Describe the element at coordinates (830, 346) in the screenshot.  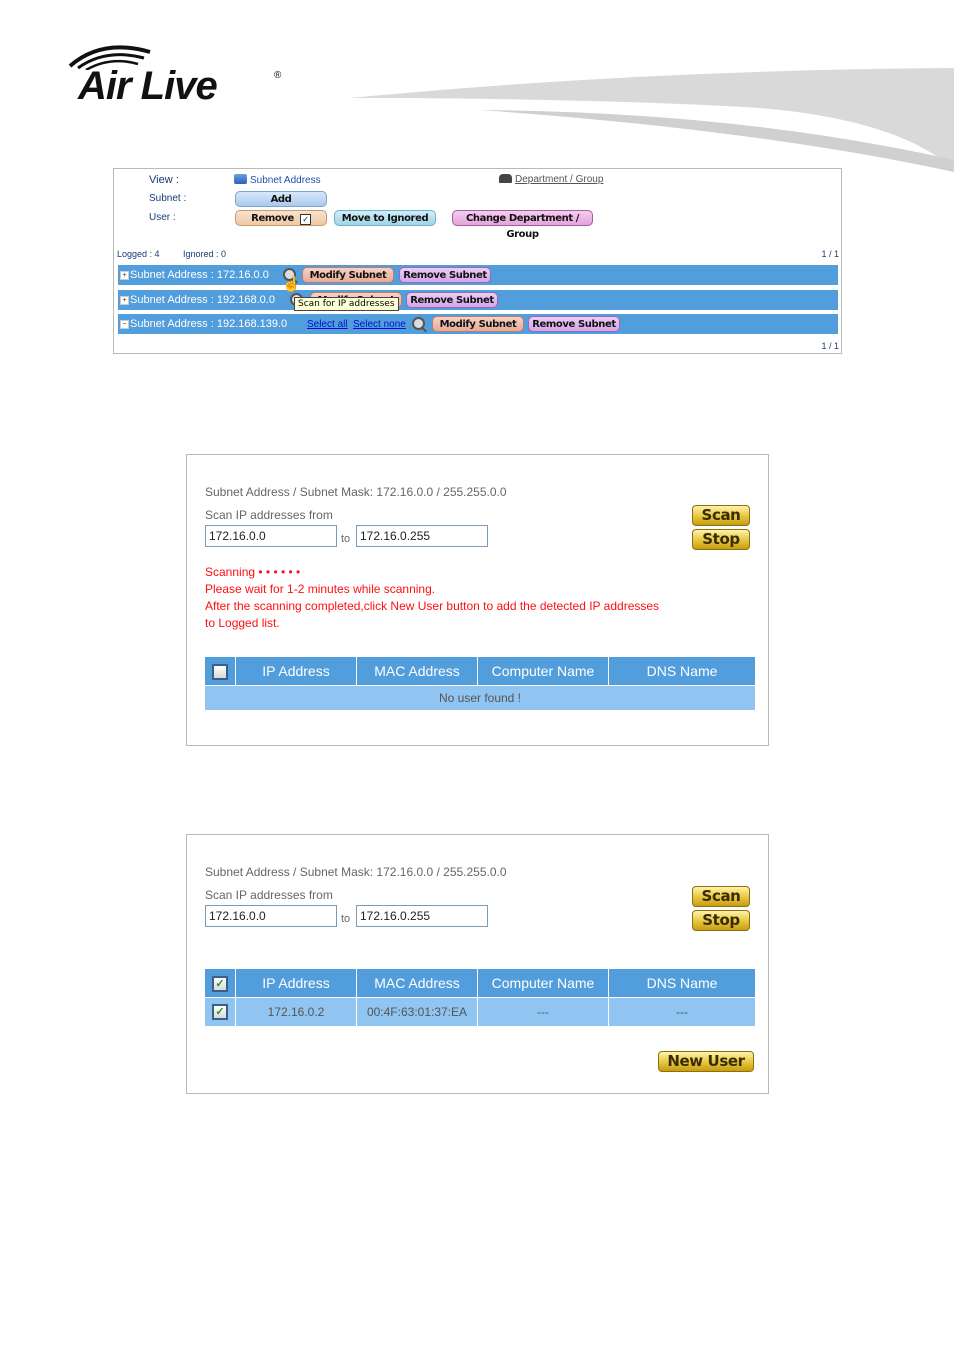
I see `pager-bottom: 1 / 1` at that location.